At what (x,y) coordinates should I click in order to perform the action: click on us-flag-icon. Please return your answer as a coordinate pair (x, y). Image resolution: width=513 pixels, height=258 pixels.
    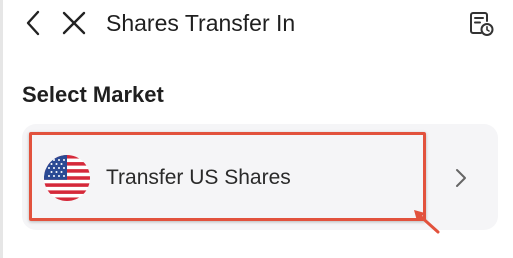
    Looking at the image, I should click on (67, 178).